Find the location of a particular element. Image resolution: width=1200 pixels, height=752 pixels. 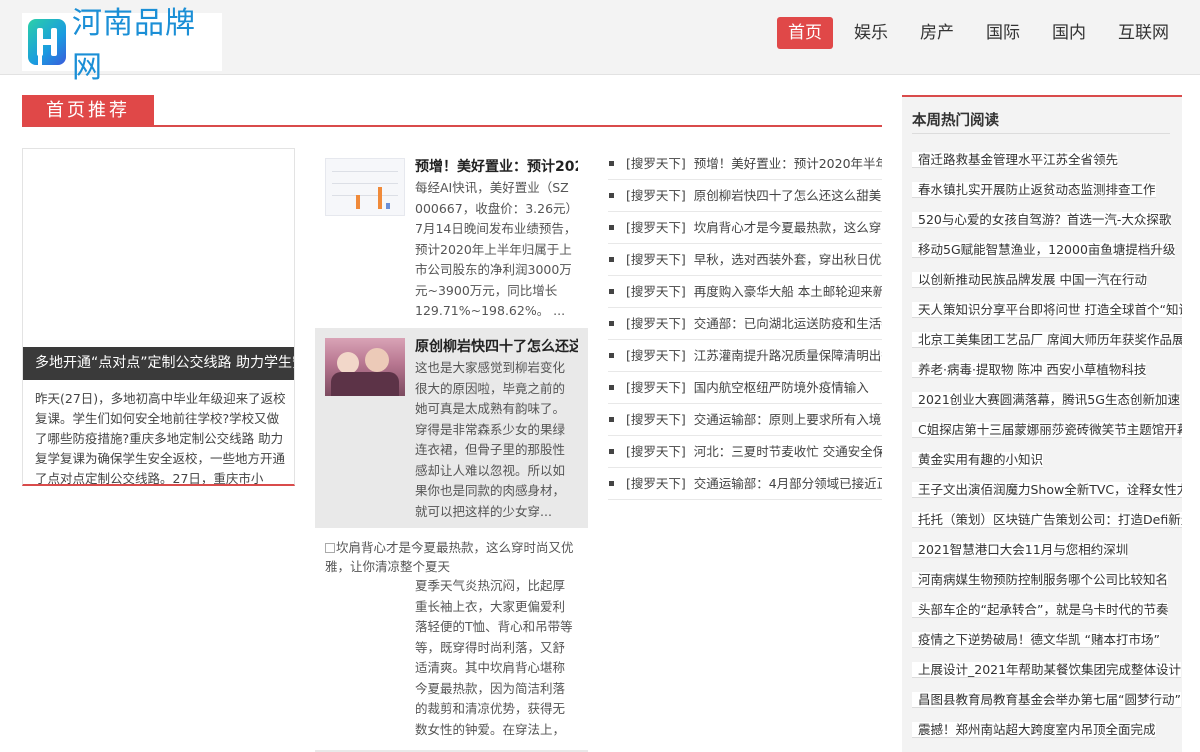

news-title: 原创柳岩快四十了怎么还这么甜美 is located at coordinates (788, 195).